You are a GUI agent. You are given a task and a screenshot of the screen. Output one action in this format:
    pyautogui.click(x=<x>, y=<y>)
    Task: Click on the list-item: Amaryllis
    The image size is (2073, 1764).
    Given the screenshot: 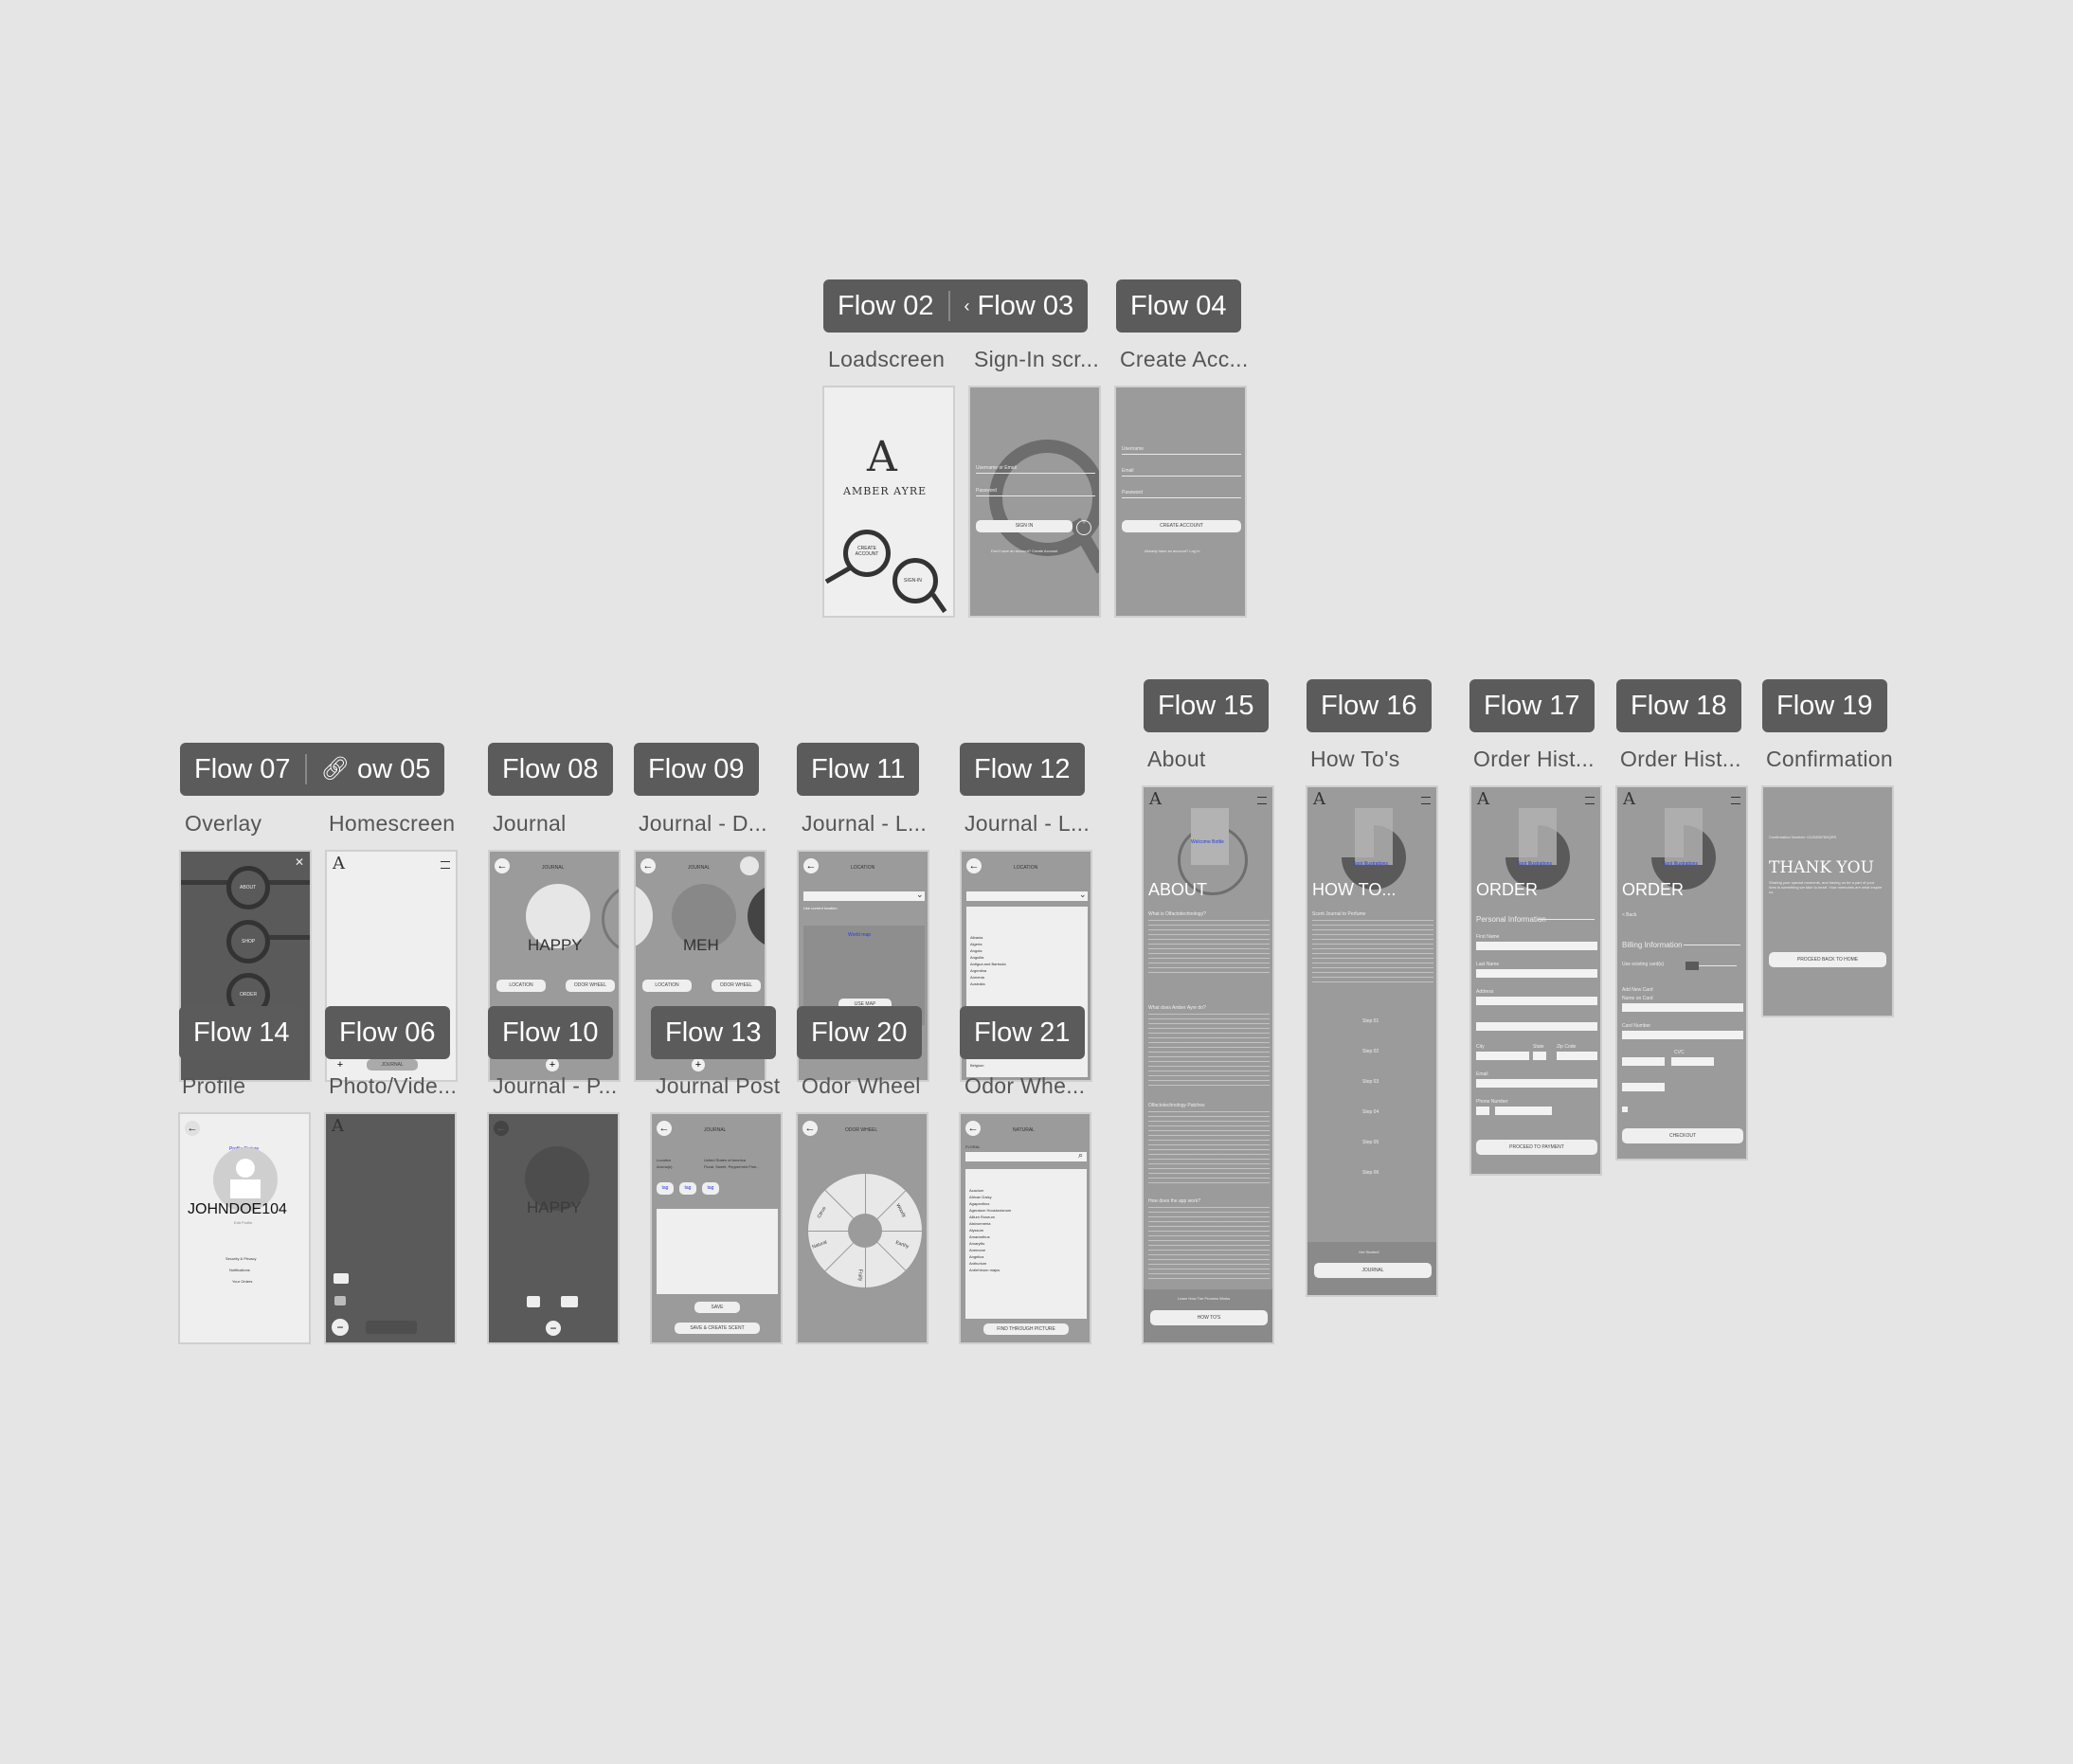 What is the action you would take?
    pyautogui.click(x=977, y=1243)
    